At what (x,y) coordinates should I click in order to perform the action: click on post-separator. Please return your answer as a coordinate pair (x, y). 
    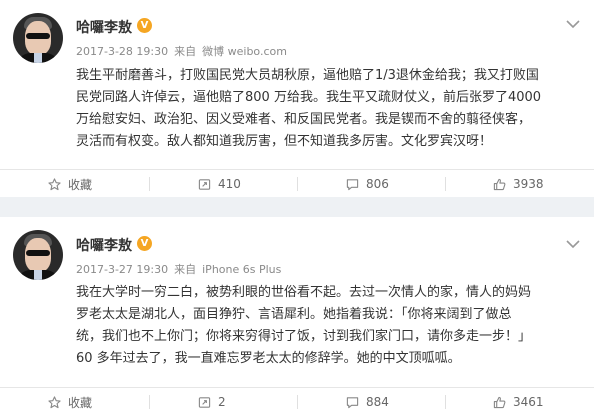
    Looking at the image, I should click on (297, 207).